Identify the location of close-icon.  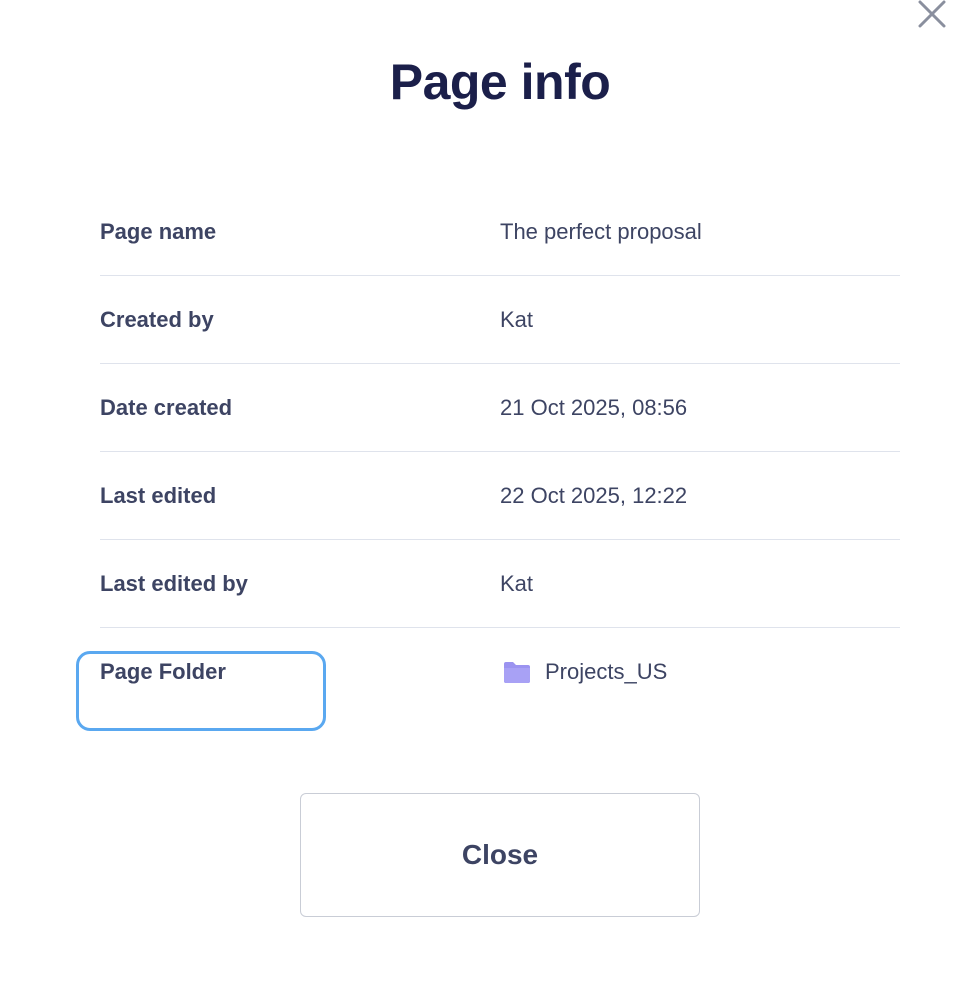
(932, 15).